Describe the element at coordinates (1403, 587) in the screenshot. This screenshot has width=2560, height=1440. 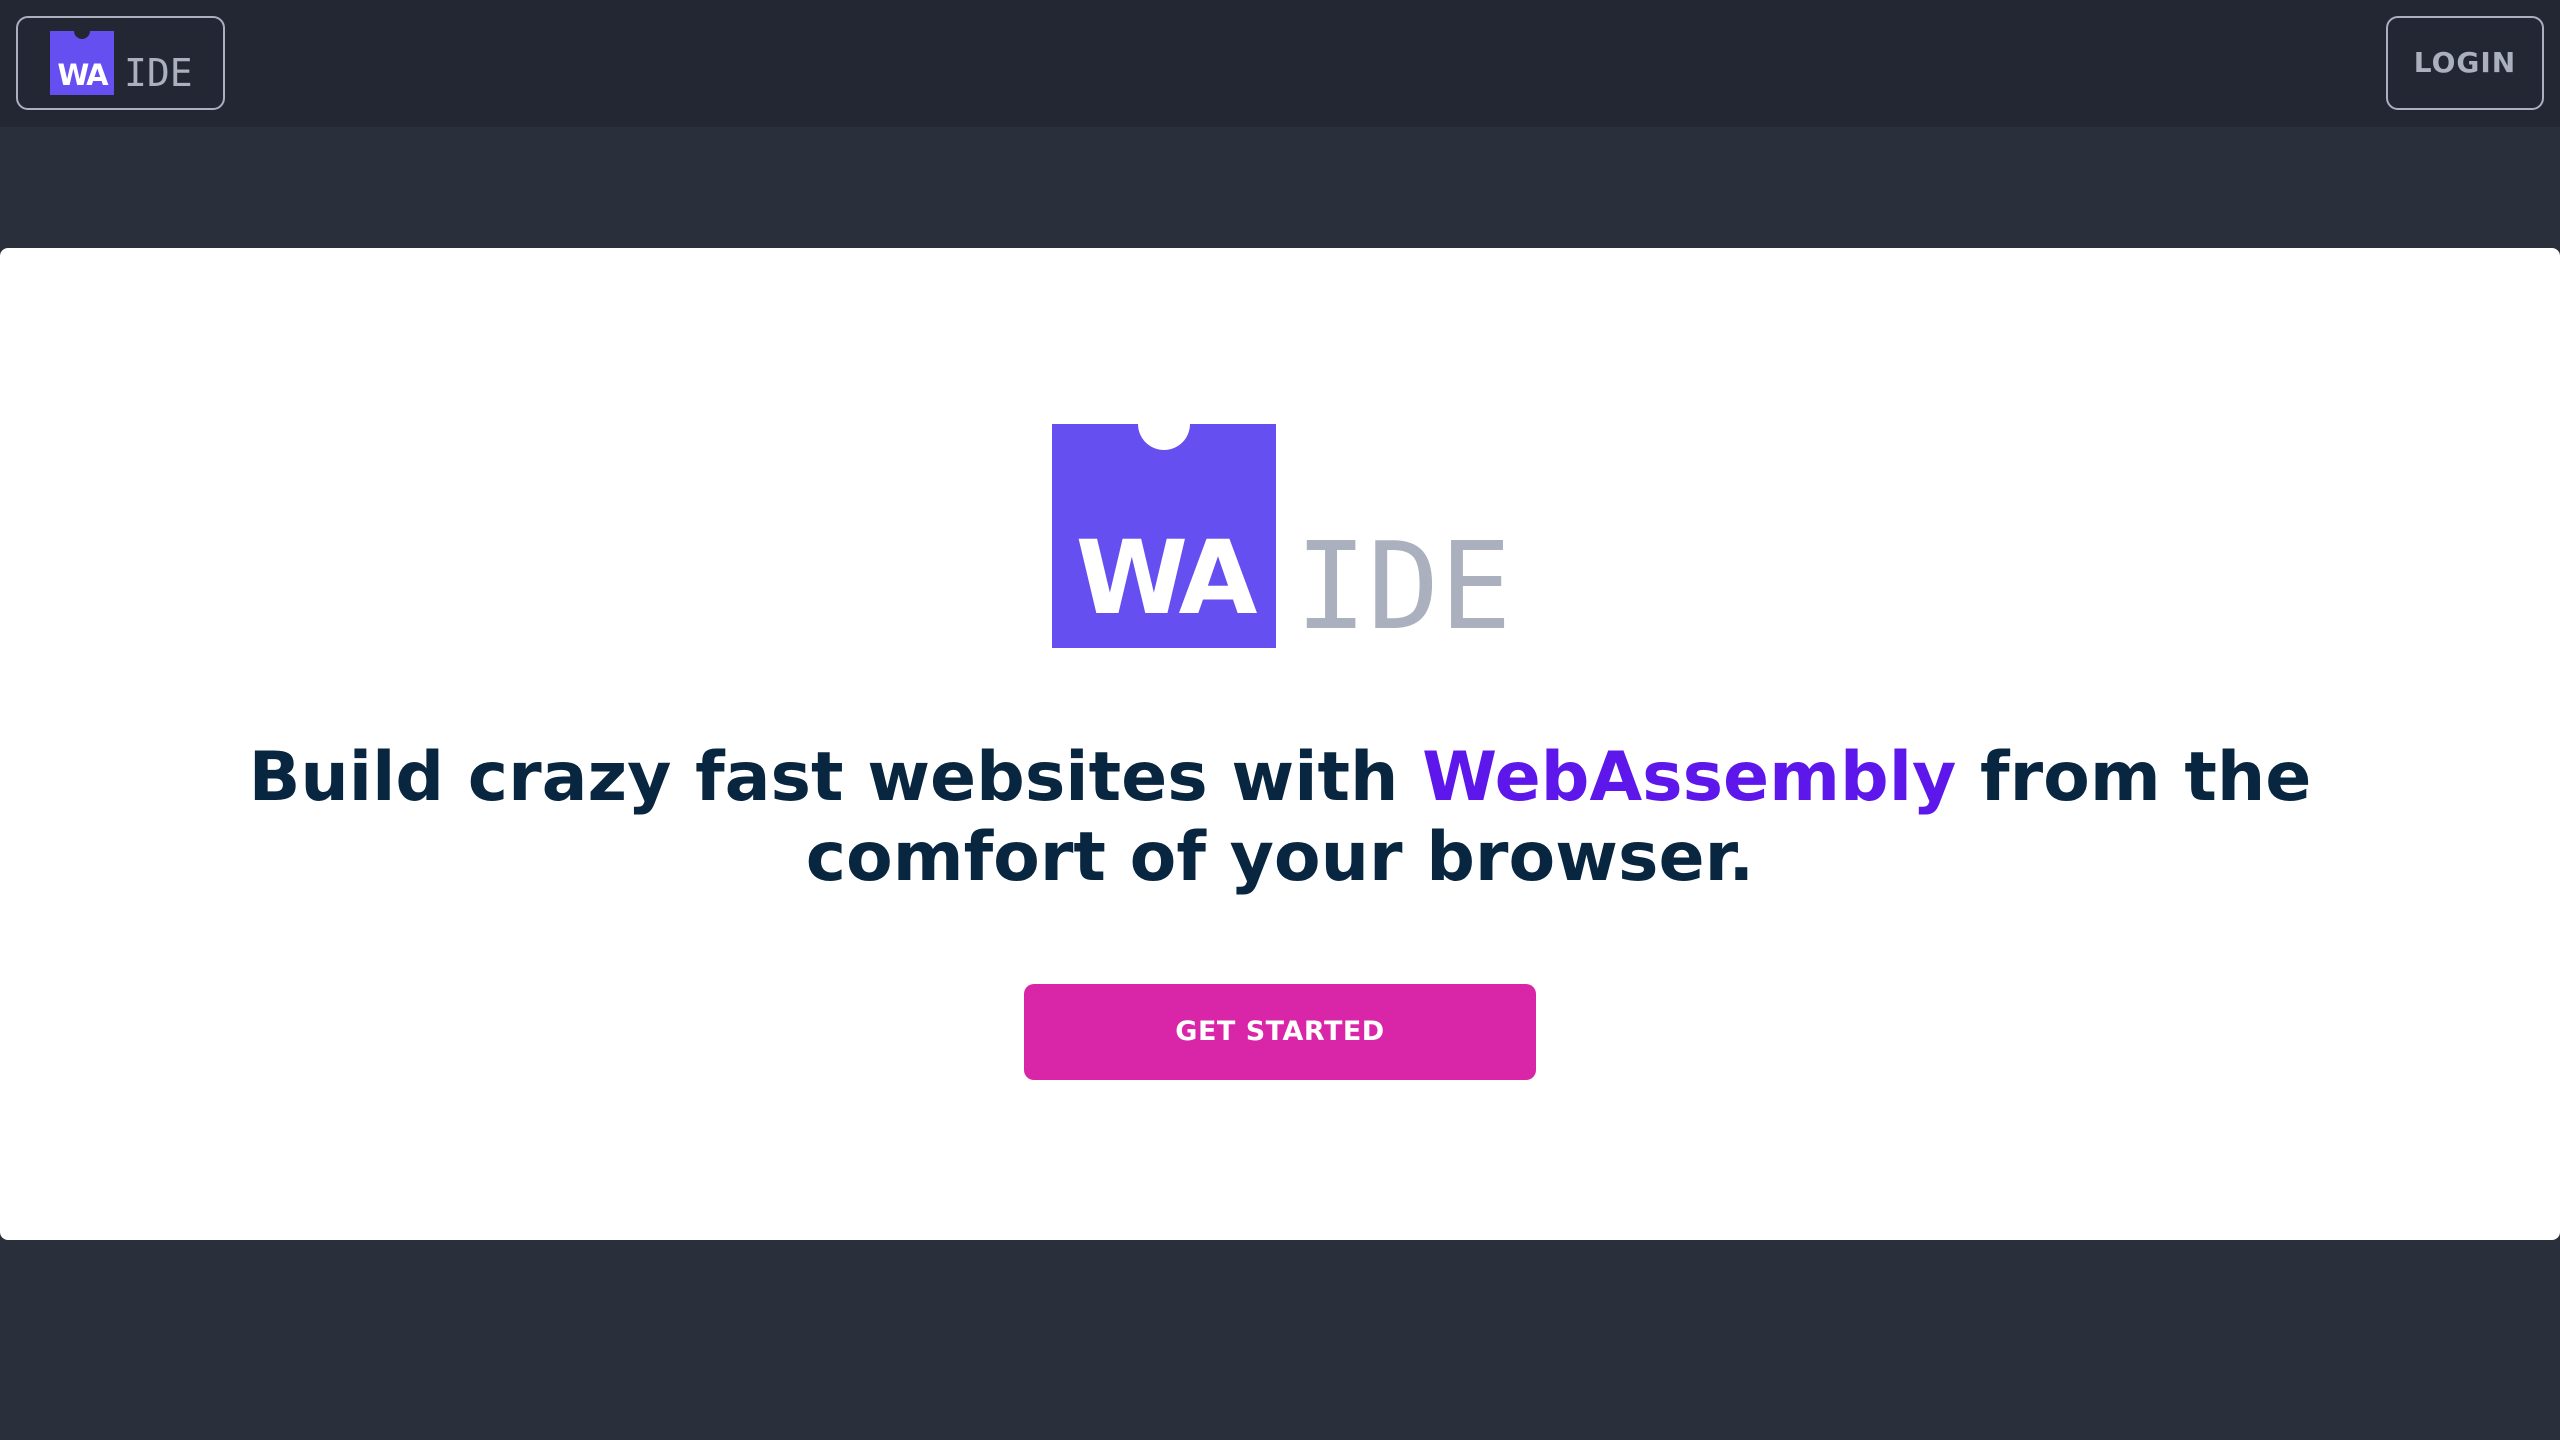
I see `hero-logo-product-text: IDE` at that location.